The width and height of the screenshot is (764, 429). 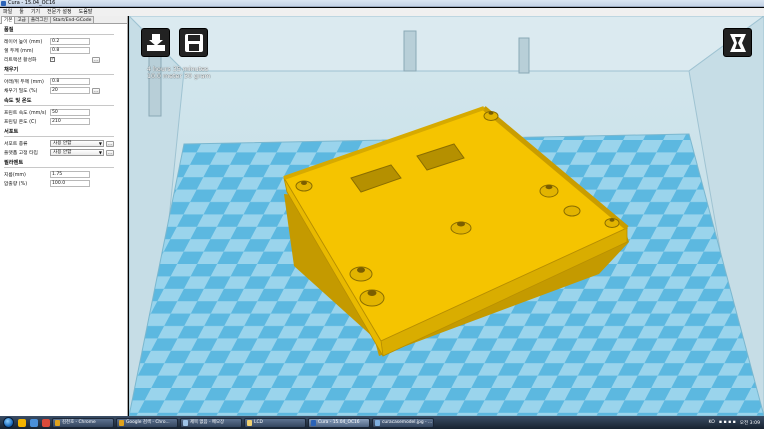 I want to click on row-shell: 쉘 두께 (mm) 0.8, so click(x=63, y=50).